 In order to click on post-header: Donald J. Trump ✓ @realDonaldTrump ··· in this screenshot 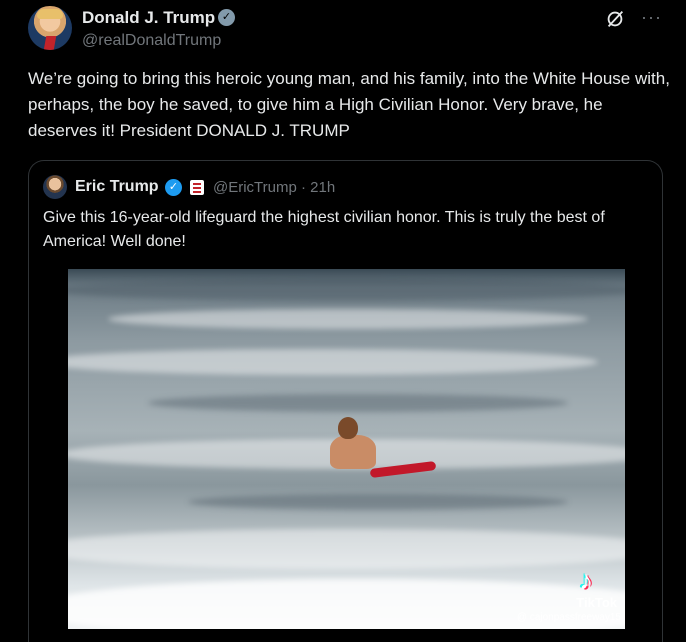, I will do `click(347, 29)`.